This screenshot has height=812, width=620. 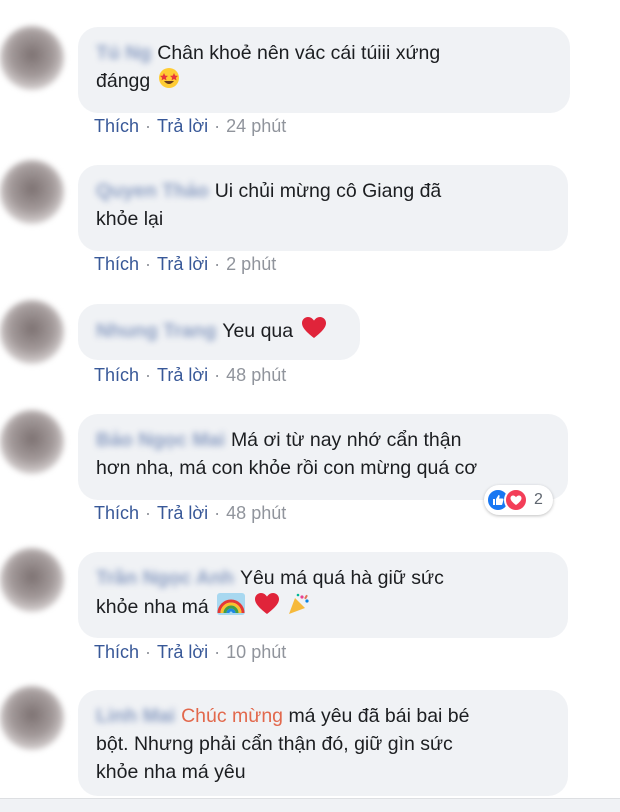 I want to click on comment-text: khỏe nha má, so click(x=152, y=607).